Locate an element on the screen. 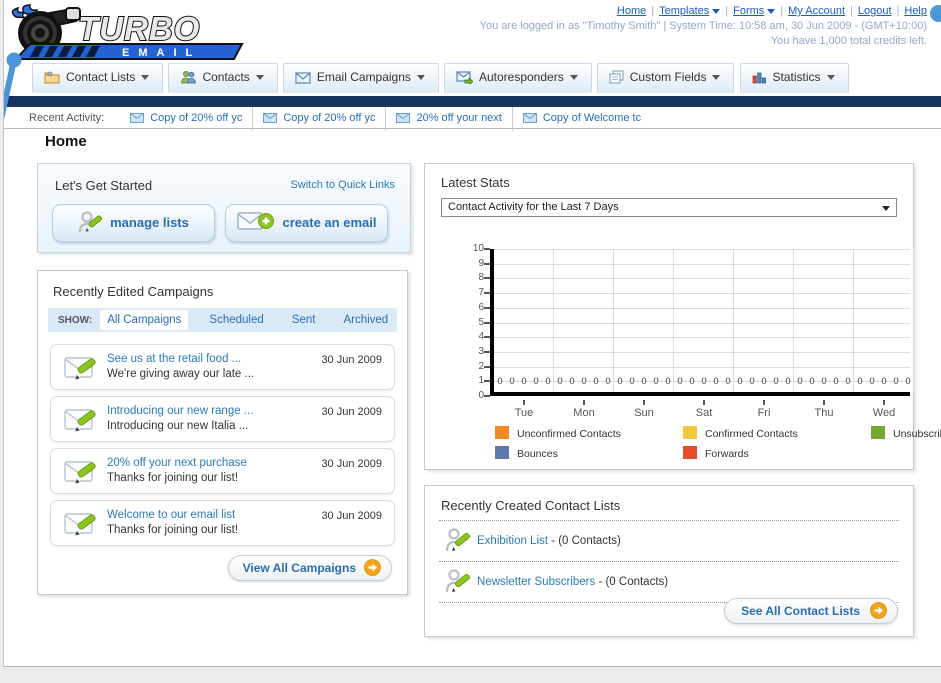  envelope-pencil-icon is located at coordinates (81, 369).